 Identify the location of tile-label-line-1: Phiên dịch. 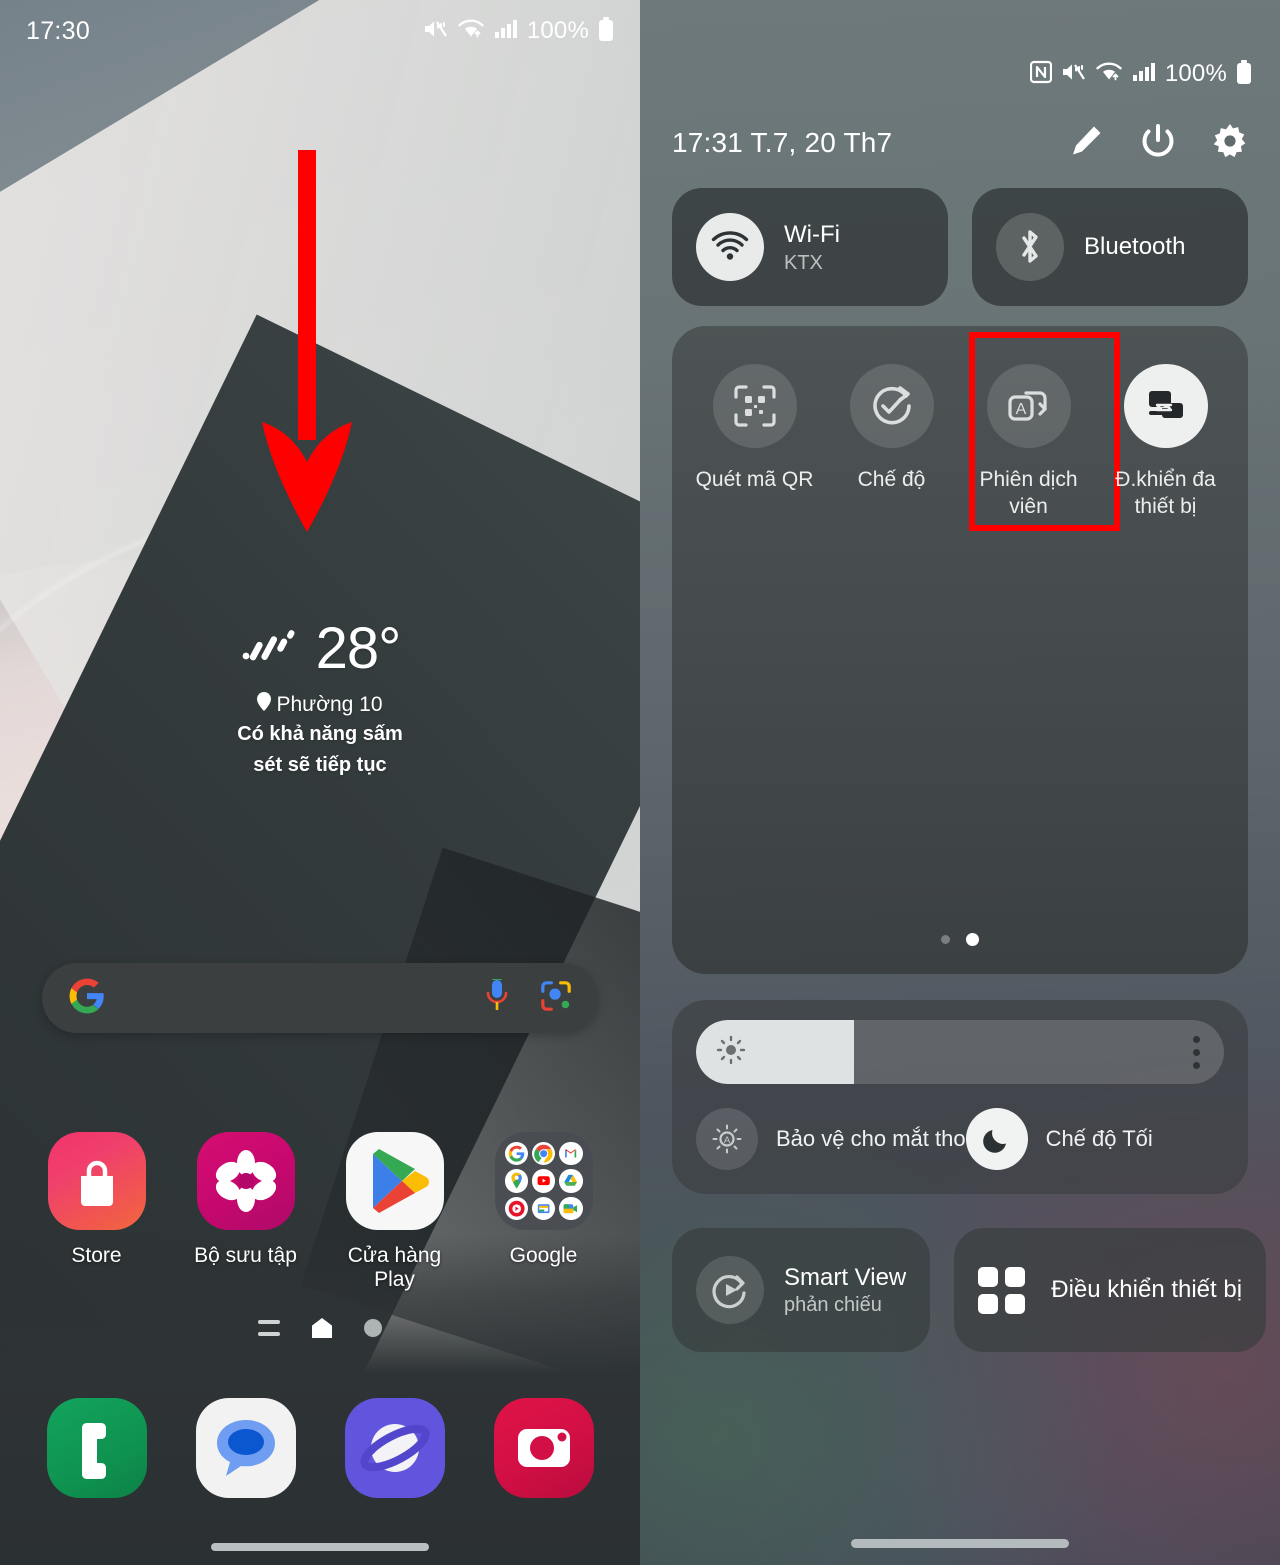
(1028, 479).